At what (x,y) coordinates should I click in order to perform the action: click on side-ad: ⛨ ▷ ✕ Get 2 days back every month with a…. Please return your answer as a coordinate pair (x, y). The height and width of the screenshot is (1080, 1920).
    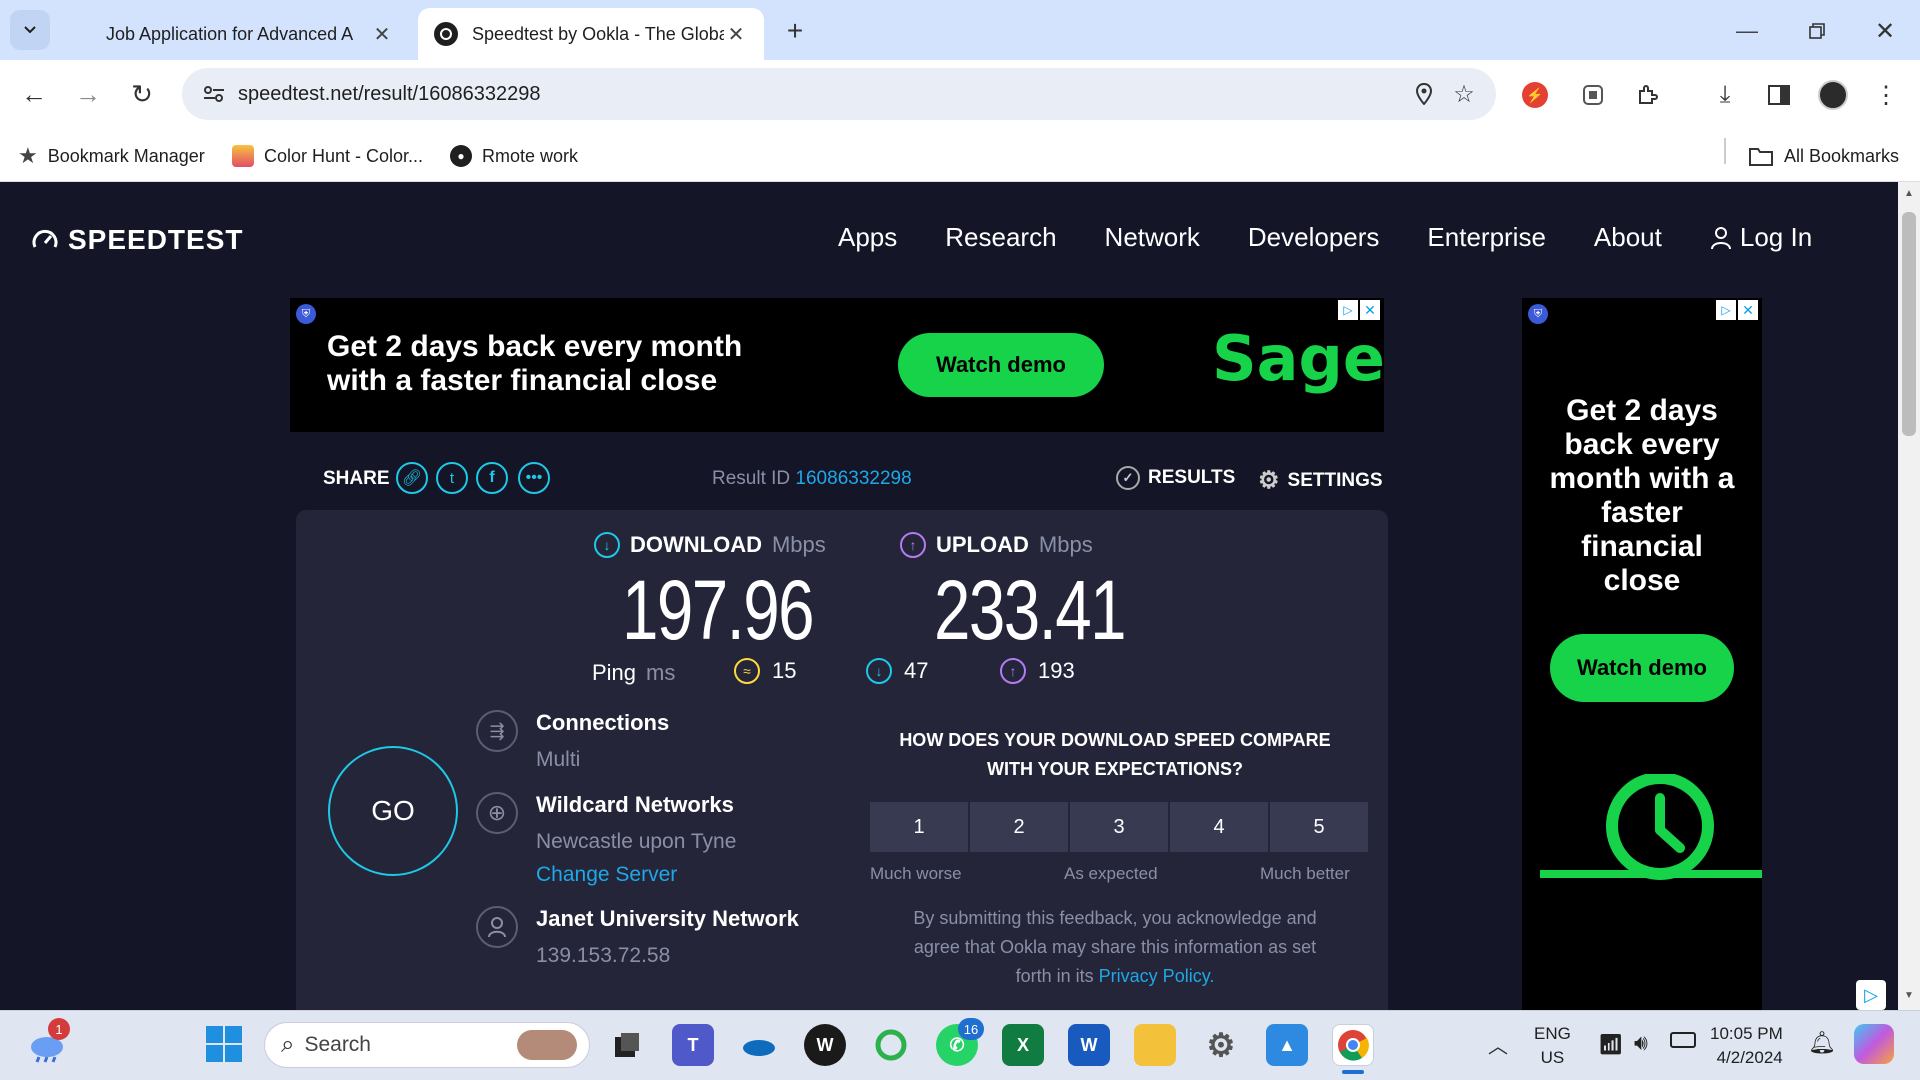
    Looking at the image, I should click on (1642, 654).